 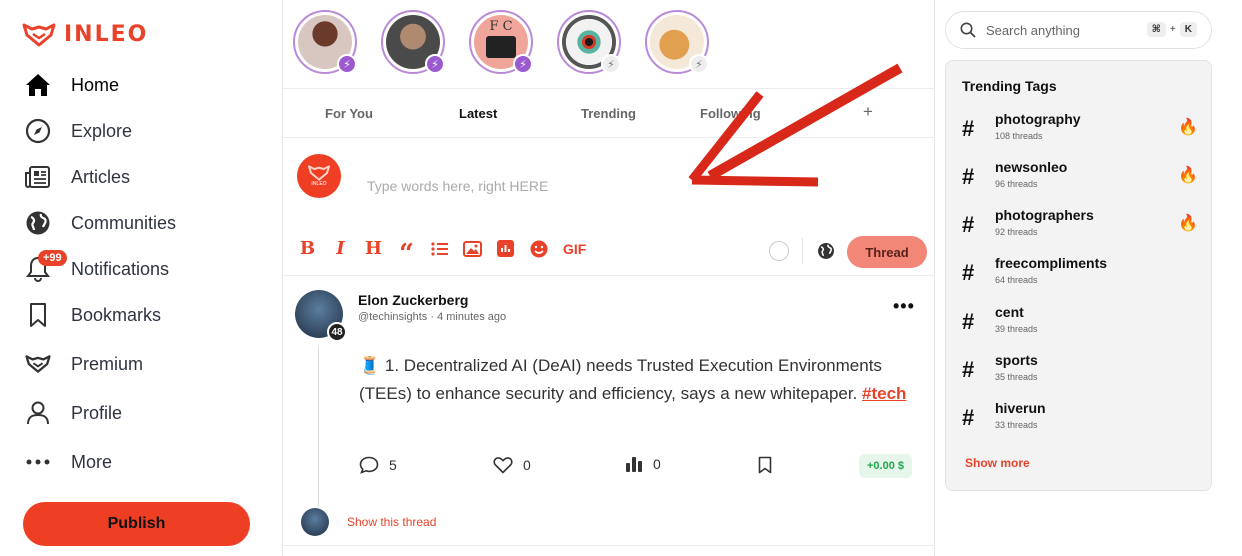 I want to click on leo-icon, so click(x=38, y=364).